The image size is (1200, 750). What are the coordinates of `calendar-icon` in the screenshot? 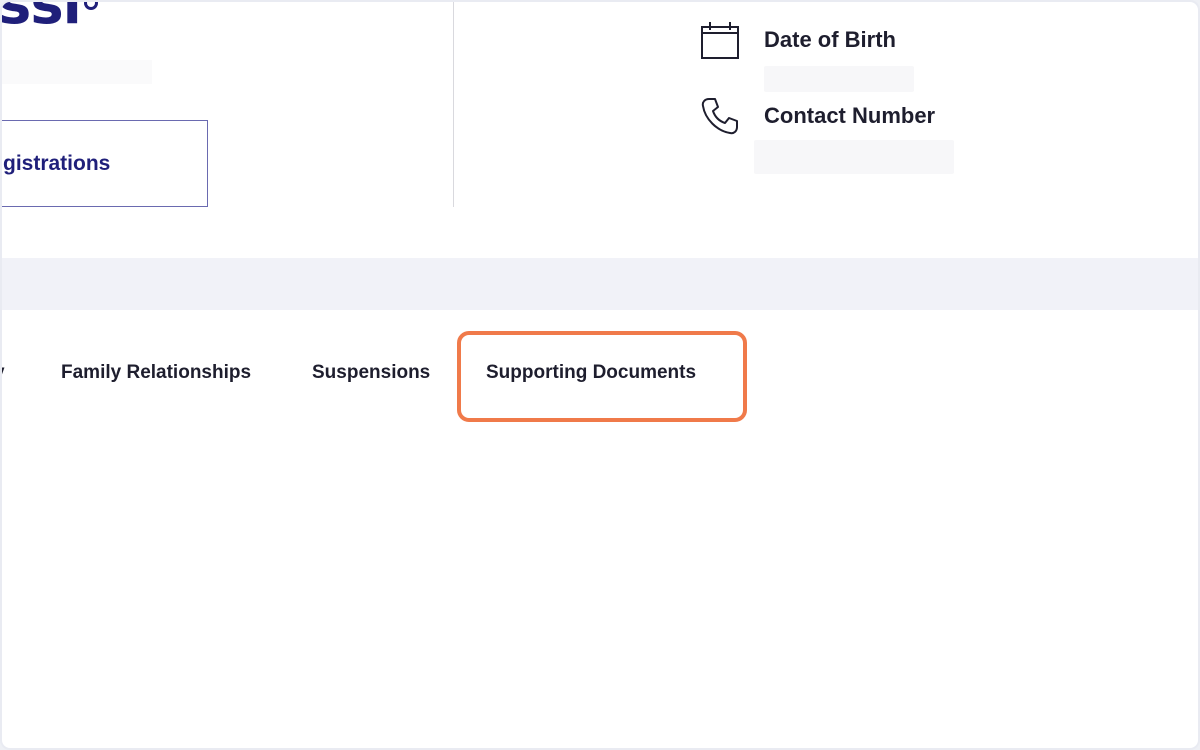 It's located at (720, 40).